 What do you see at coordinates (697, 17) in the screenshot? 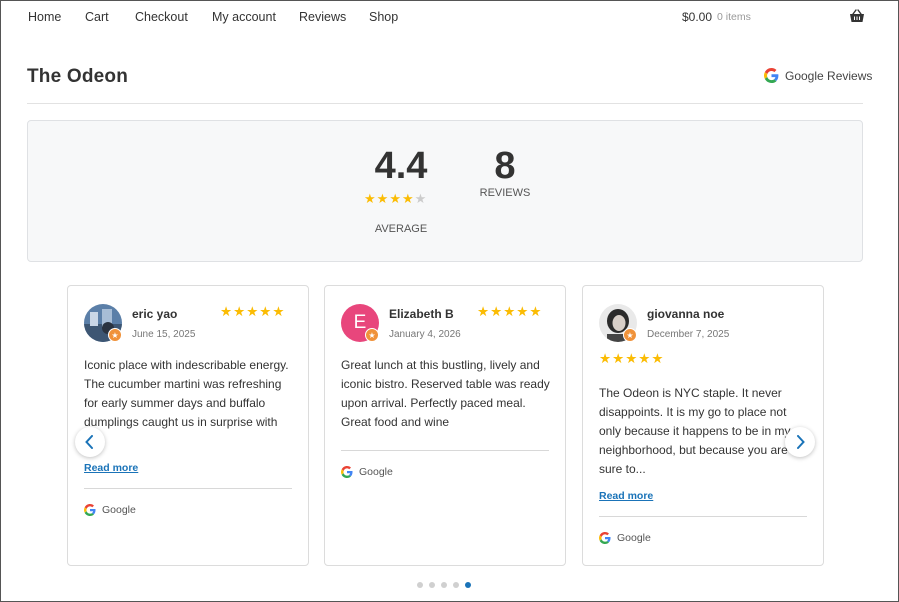
I see `cart-total: $0.00` at bounding box center [697, 17].